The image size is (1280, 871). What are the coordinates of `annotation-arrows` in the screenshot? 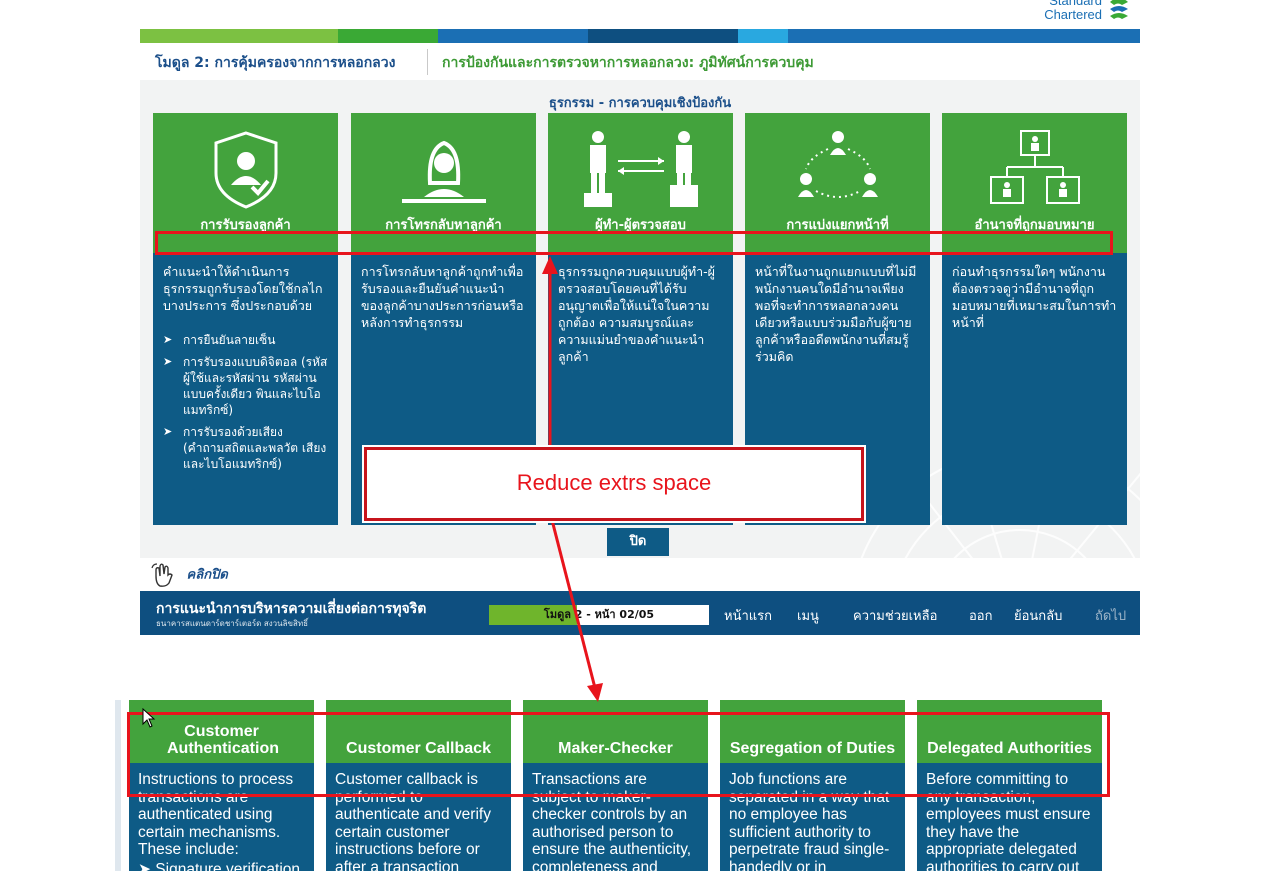 It's located at (572, 479).